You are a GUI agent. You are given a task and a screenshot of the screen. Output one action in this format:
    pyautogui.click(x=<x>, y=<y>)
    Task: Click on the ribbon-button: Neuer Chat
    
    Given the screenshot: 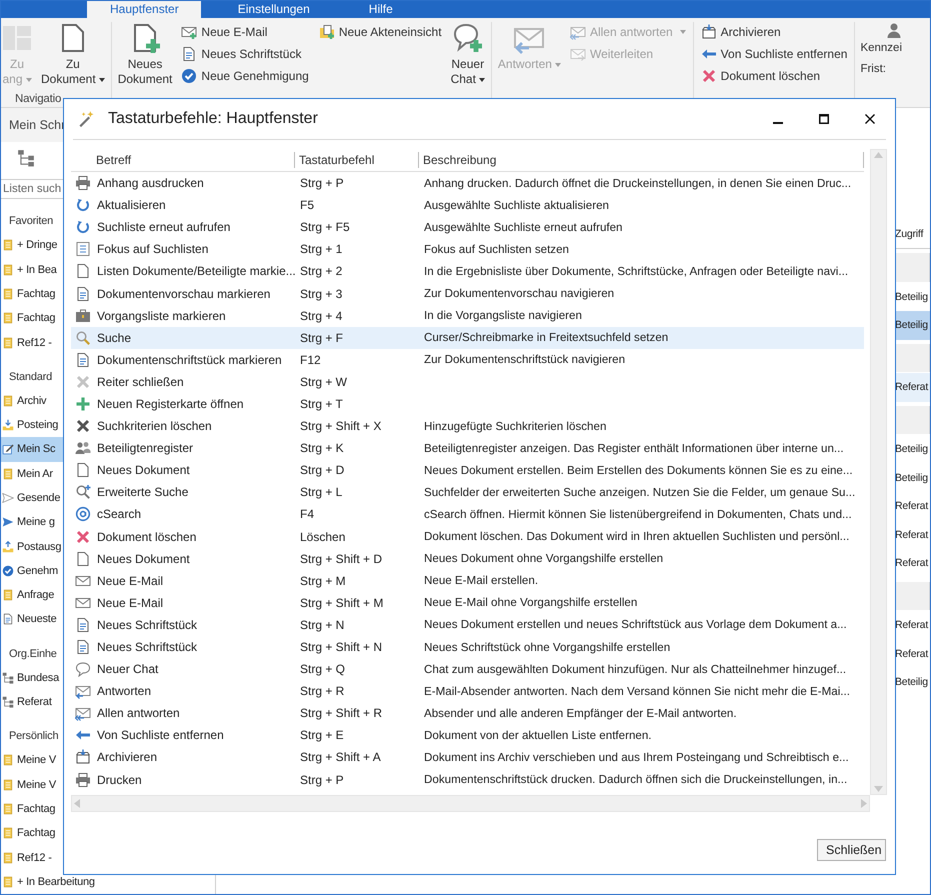 What is the action you would take?
    pyautogui.click(x=468, y=57)
    